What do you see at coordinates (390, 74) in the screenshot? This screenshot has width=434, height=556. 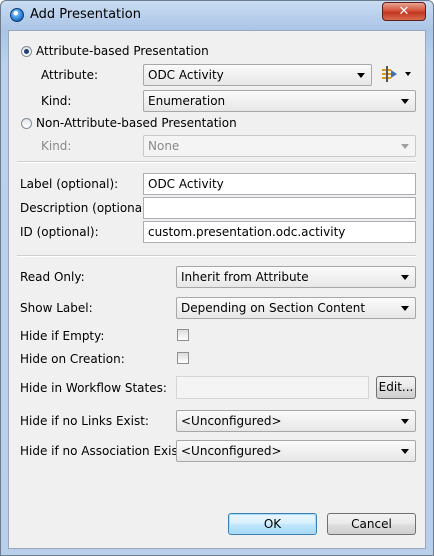 I see `attribute-chooser-icon` at bounding box center [390, 74].